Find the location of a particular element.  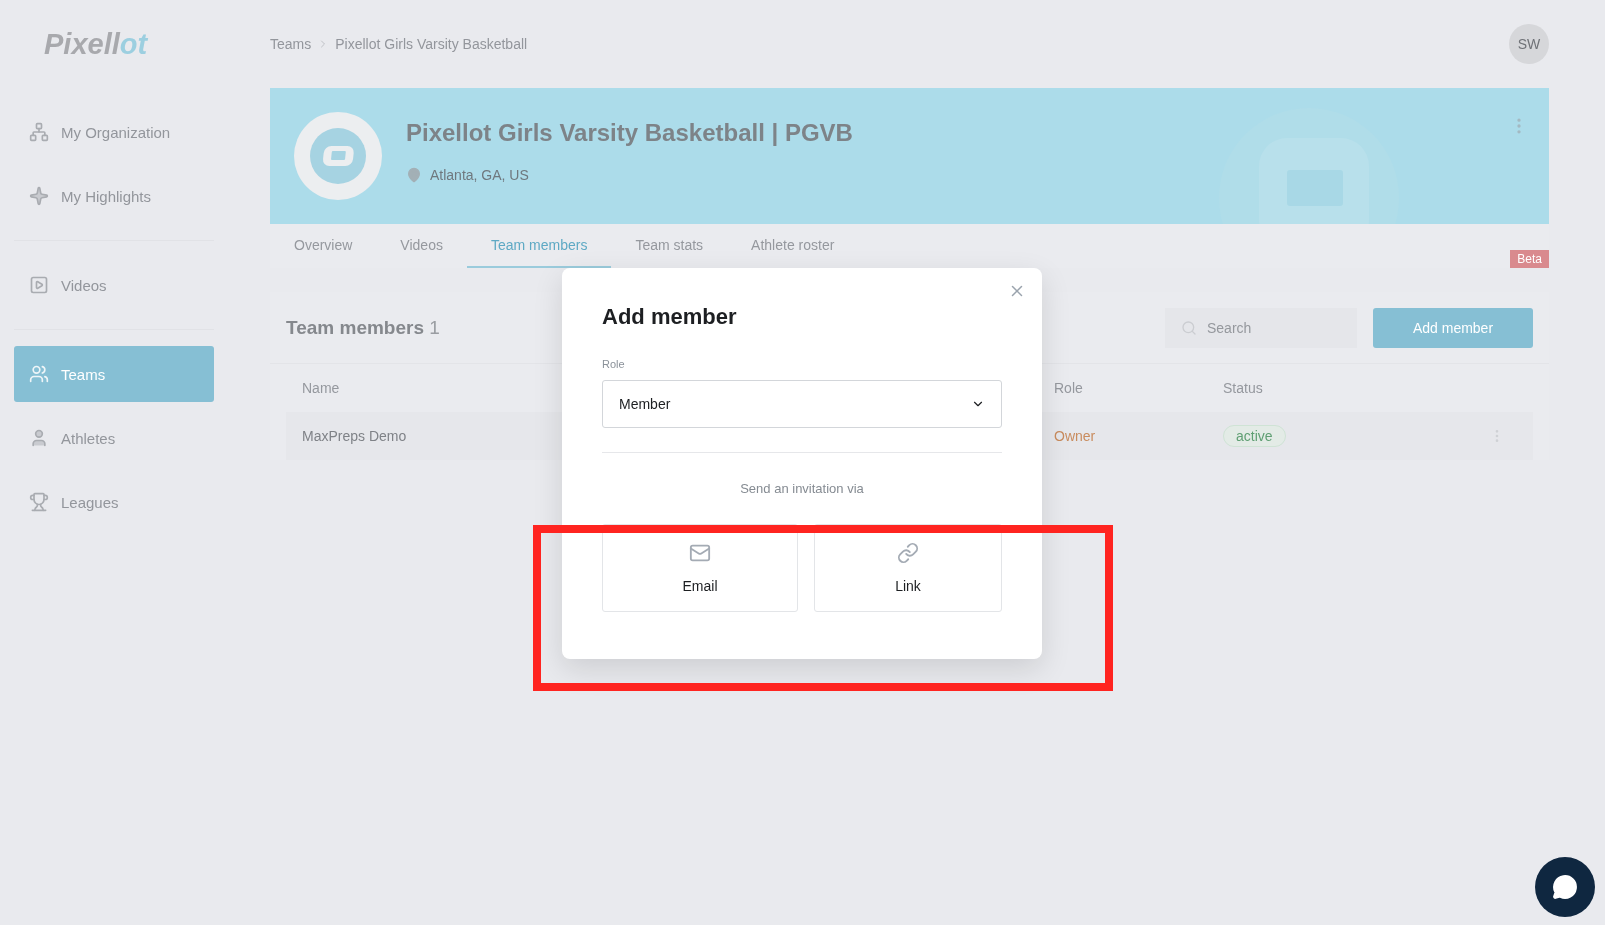

person-icon is located at coordinates (39, 438).